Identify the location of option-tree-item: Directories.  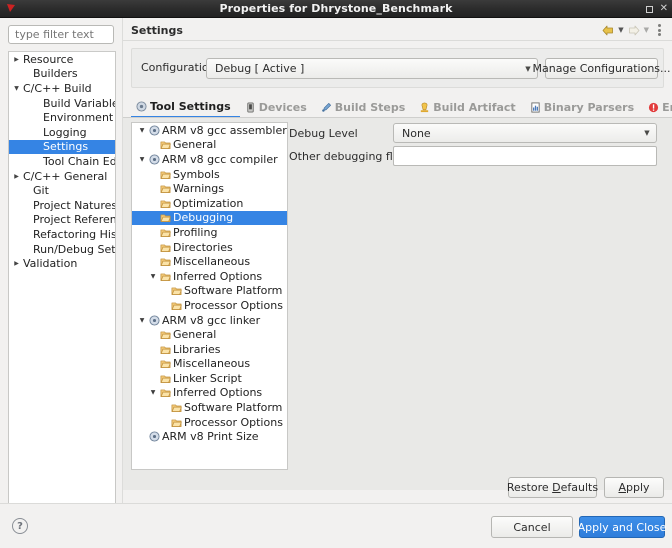
(209, 247).